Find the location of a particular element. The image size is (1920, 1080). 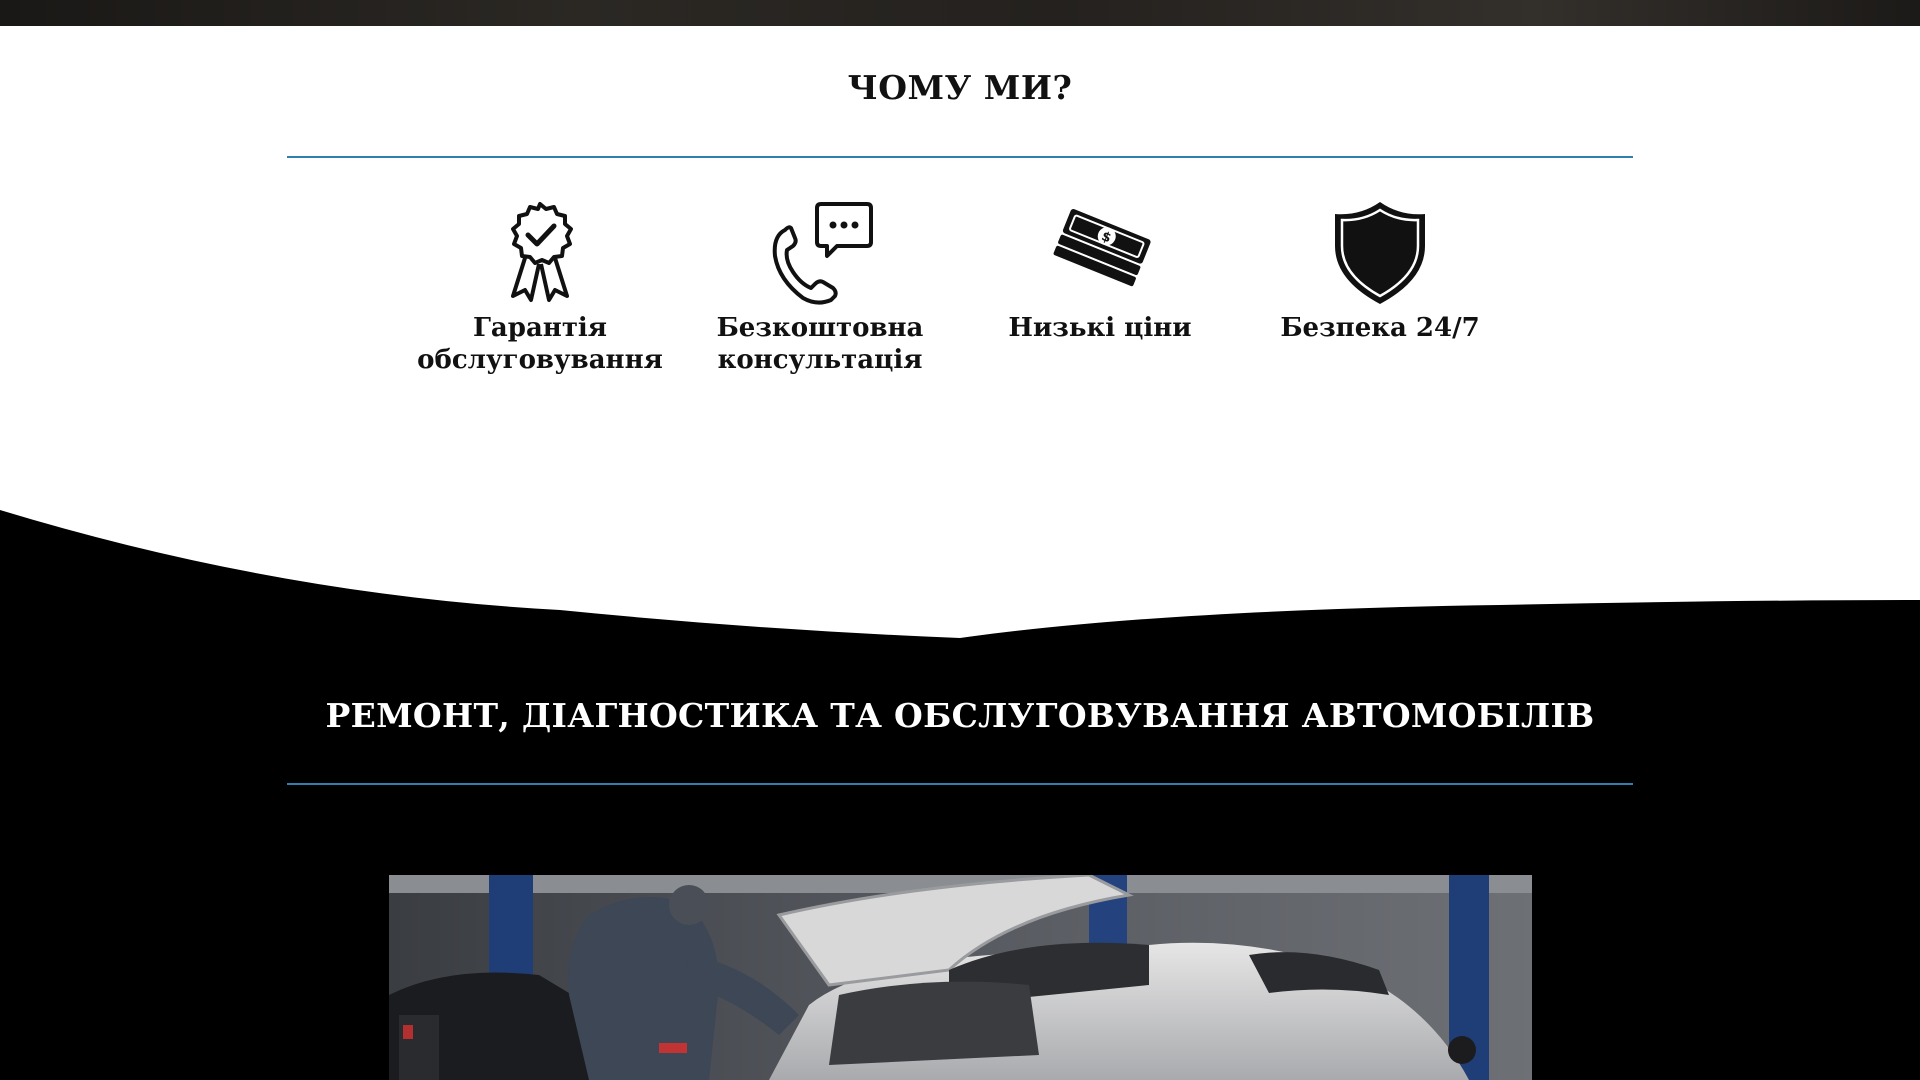

money-stack-icon: $ is located at coordinates (1102, 248).